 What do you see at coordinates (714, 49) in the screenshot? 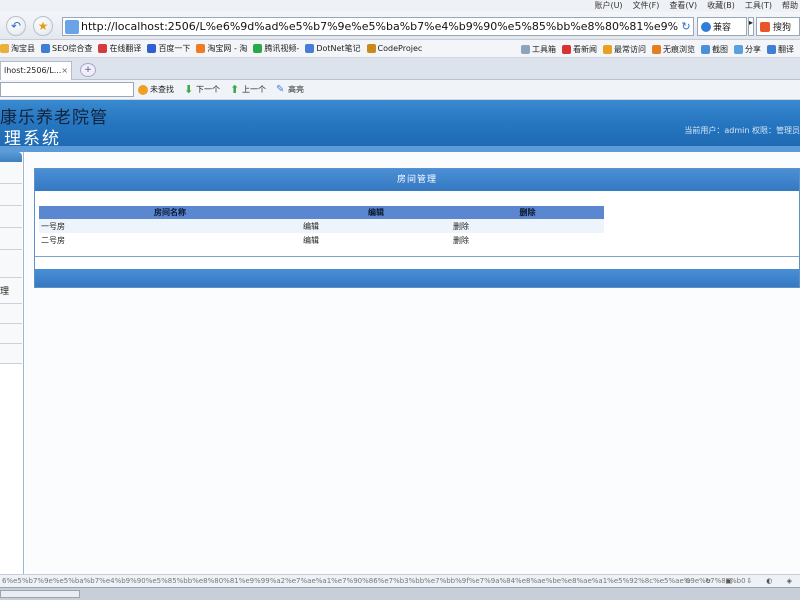
I see `fav-tool: 截图` at bounding box center [714, 49].